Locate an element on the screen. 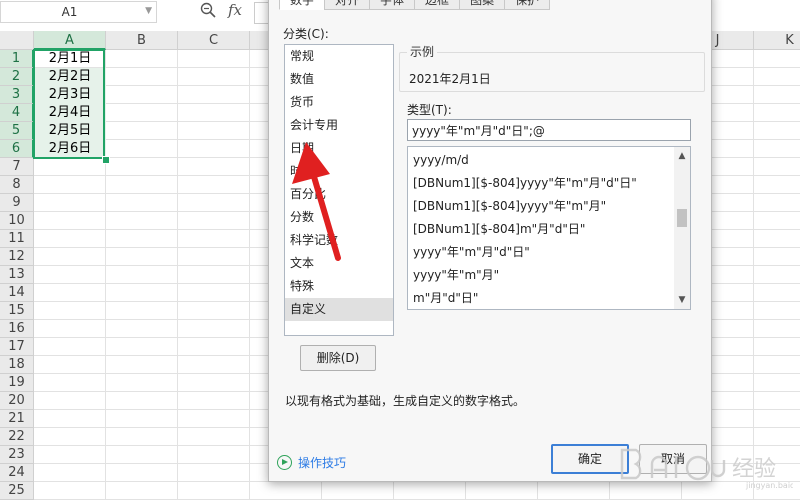 This screenshot has width=800, height=500. type-list-item: [DBNum1][$-804]yyyy"年"m"月"d"日" is located at coordinates (541, 183).